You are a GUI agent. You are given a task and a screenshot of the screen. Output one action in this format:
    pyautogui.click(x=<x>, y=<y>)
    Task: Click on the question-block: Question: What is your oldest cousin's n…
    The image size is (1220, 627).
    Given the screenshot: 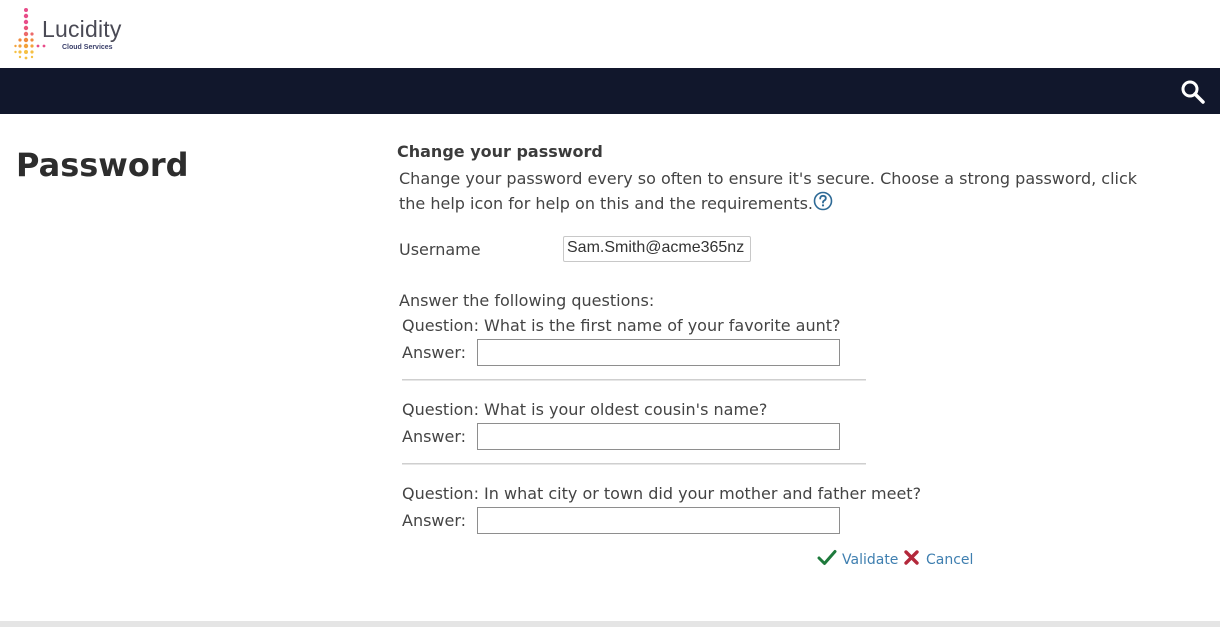 What is the action you would take?
    pyautogui.click(x=637, y=425)
    